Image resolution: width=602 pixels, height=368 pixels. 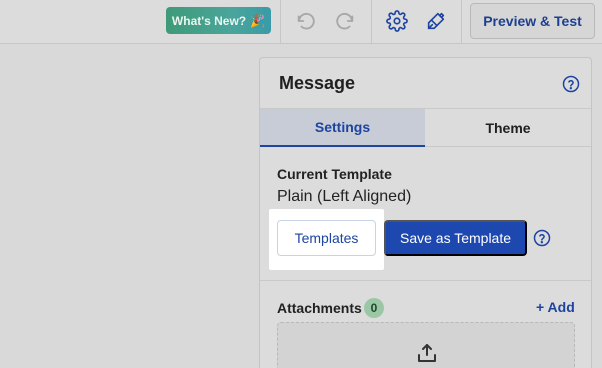 I want to click on whats-new-button: What's New? 🎉, so click(x=218, y=20).